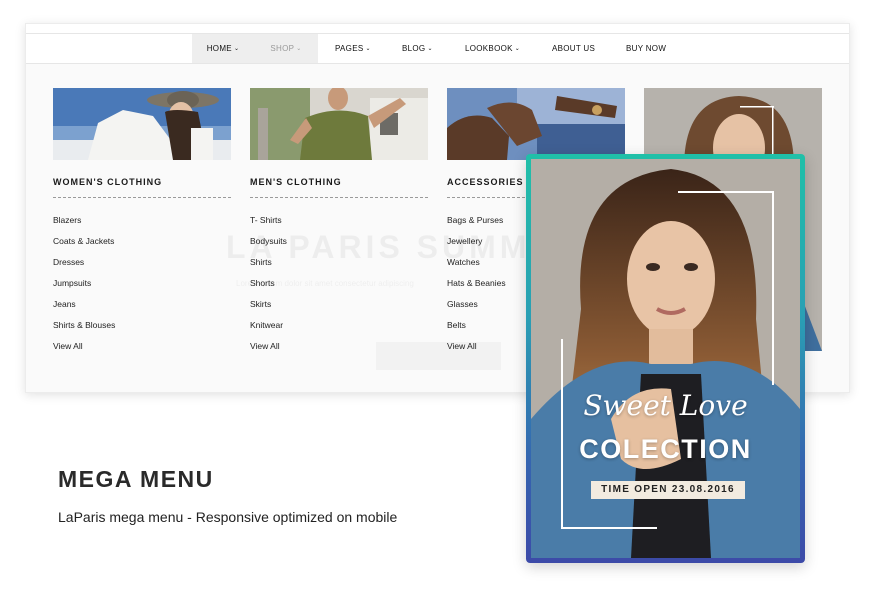 The width and height of the screenshot is (875, 600). I want to click on menu-link: Jumpsuits, so click(142, 285).